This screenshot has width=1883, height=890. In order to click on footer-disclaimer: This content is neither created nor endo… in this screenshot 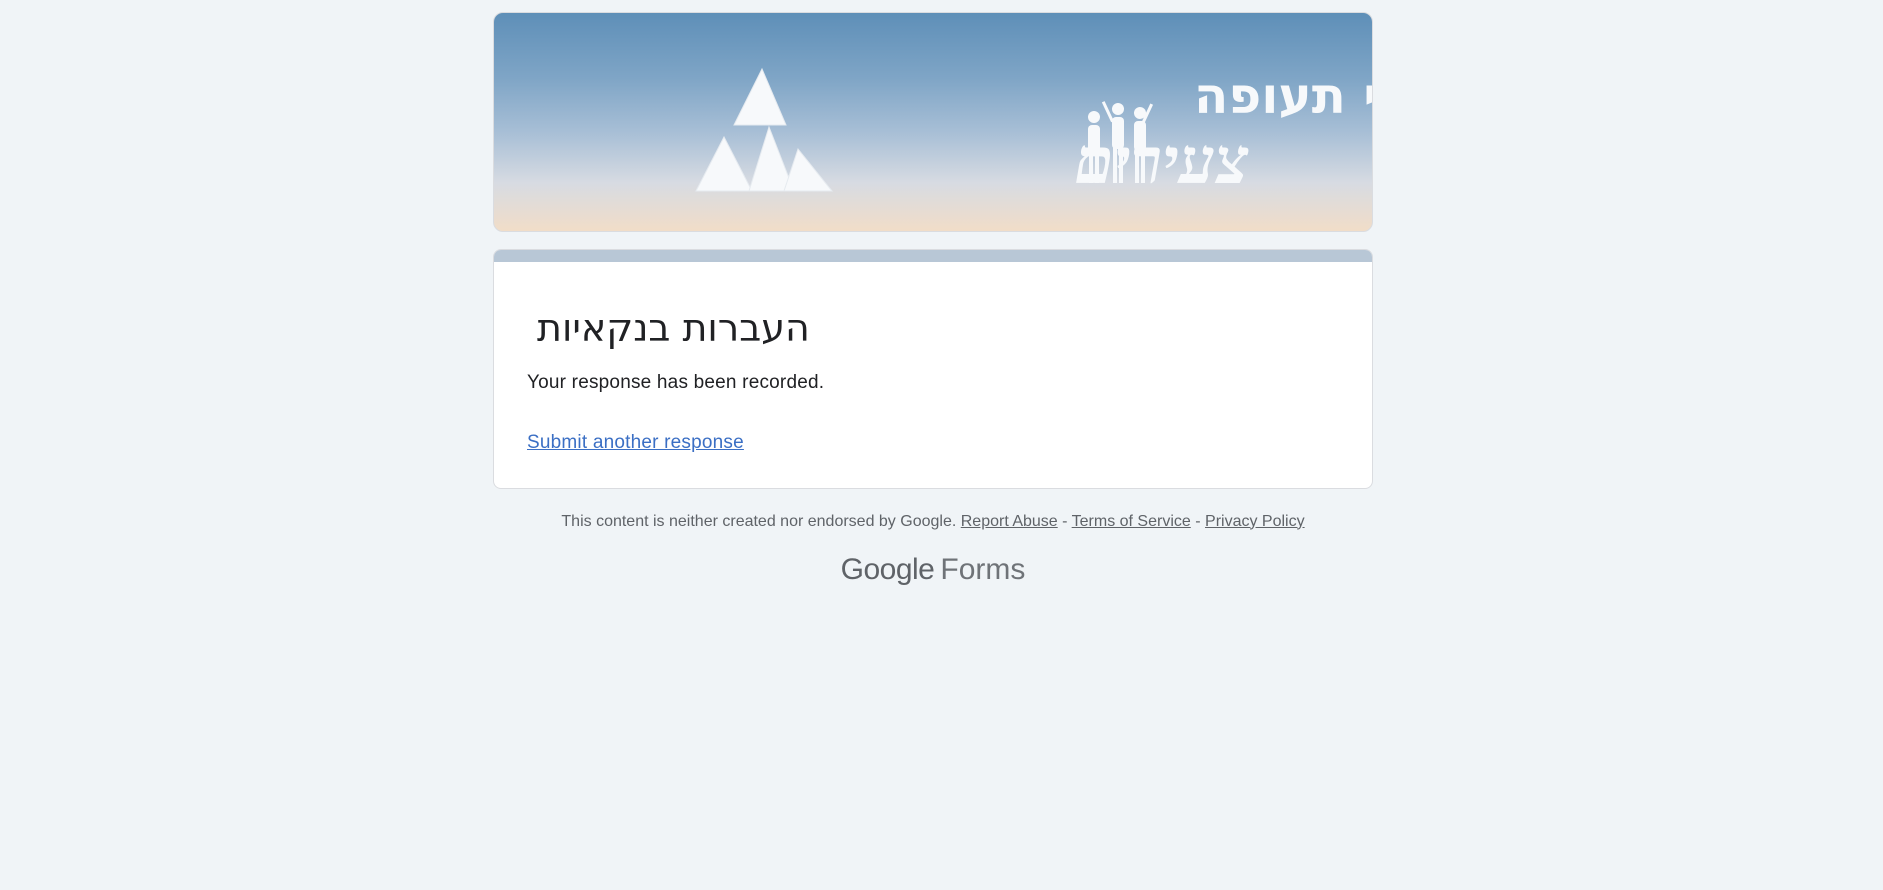, I will do `click(933, 522)`.